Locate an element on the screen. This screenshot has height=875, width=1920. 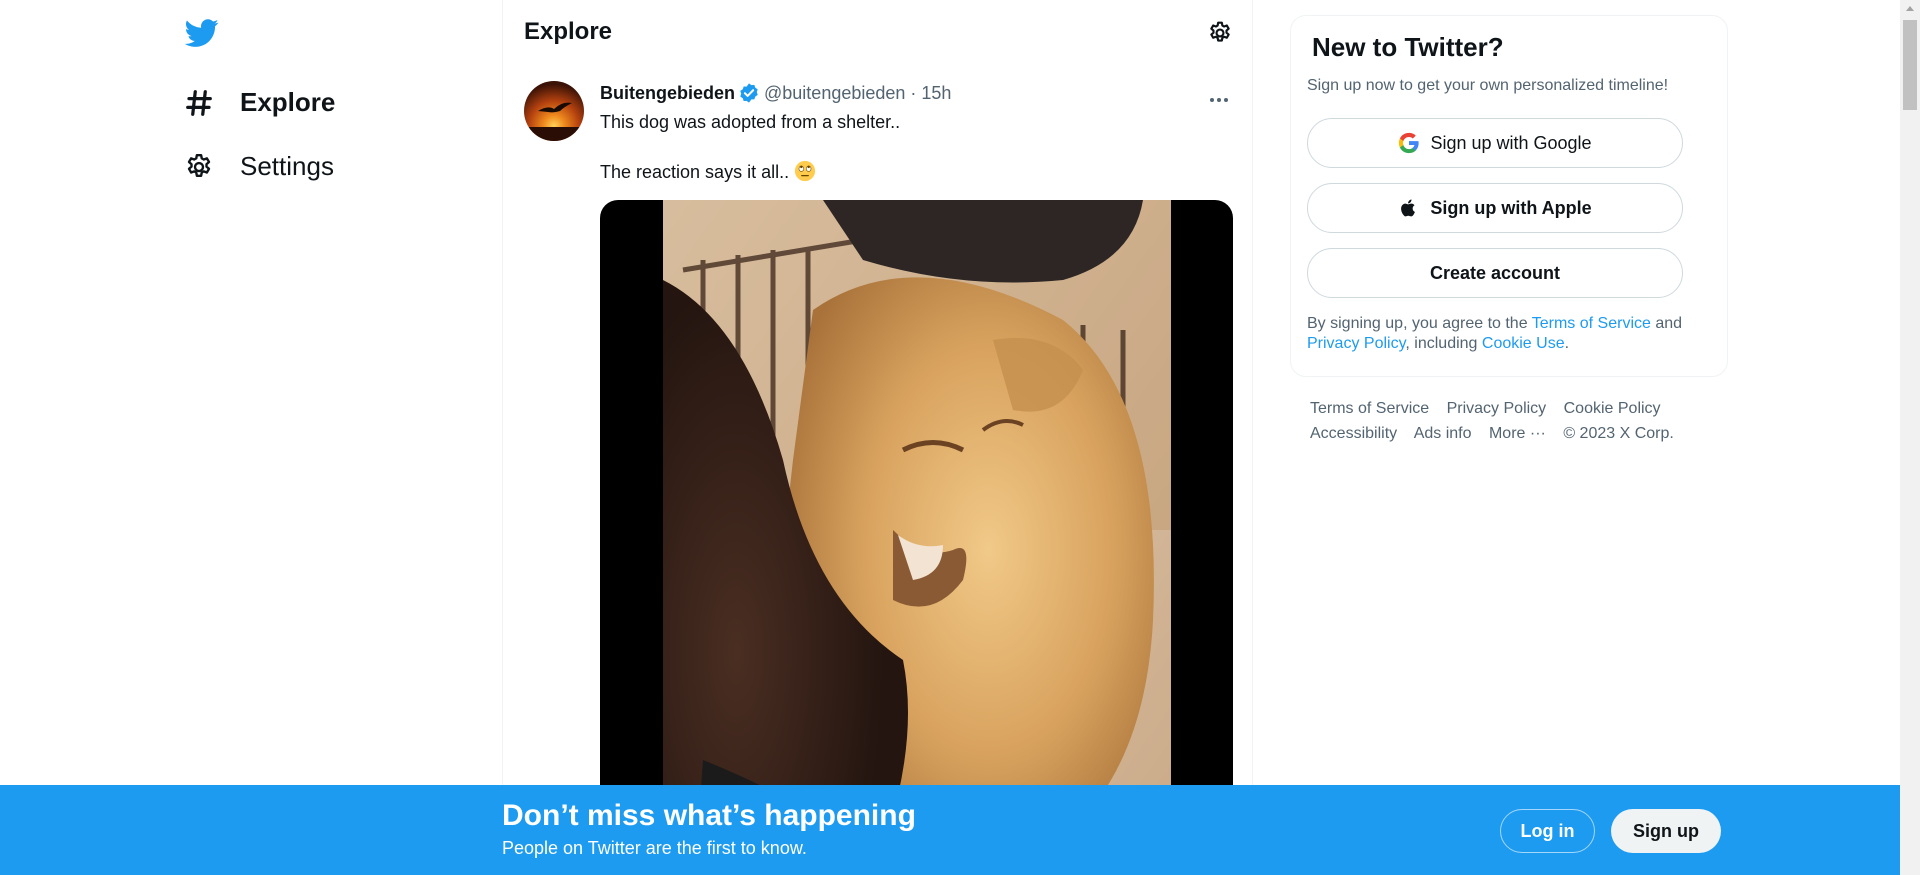
create-account-label: Create account is located at coordinates (1495, 272).